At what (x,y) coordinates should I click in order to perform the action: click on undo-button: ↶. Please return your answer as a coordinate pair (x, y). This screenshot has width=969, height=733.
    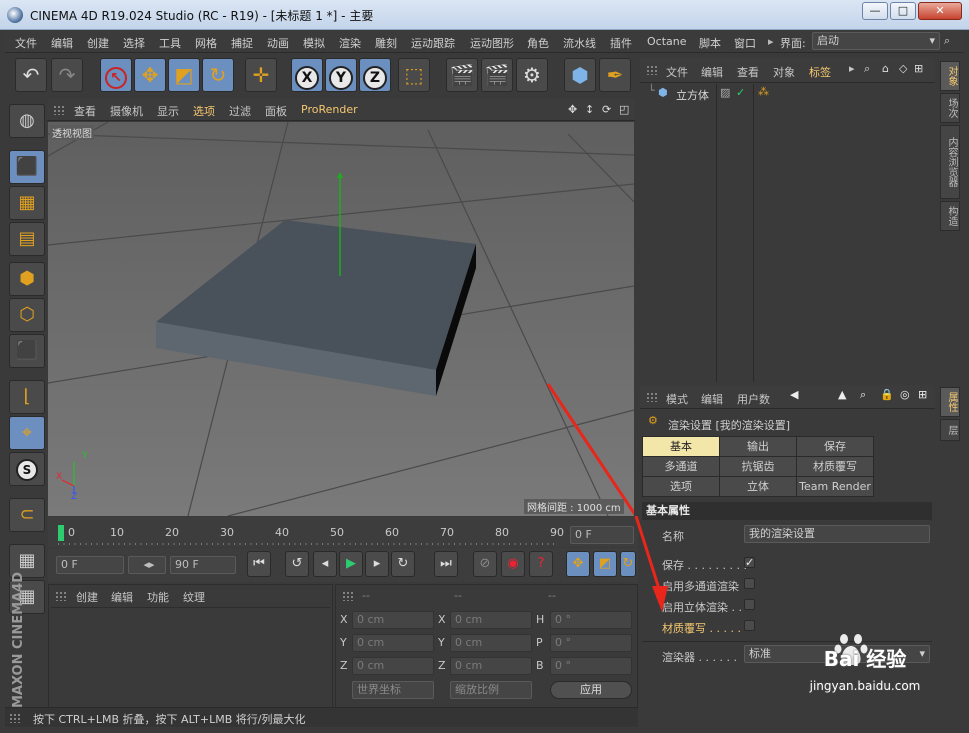
    Looking at the image, I should click on (31, 75).